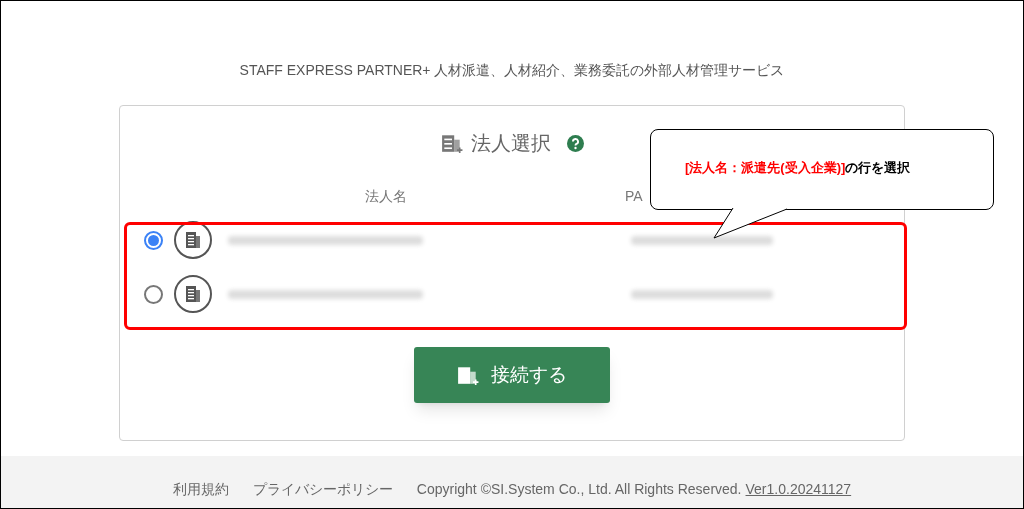 Image resolution: width=1024 pixels, height=509 pixels. I want to click on footer-link: プライバシーポリシー, so click(322, 489).